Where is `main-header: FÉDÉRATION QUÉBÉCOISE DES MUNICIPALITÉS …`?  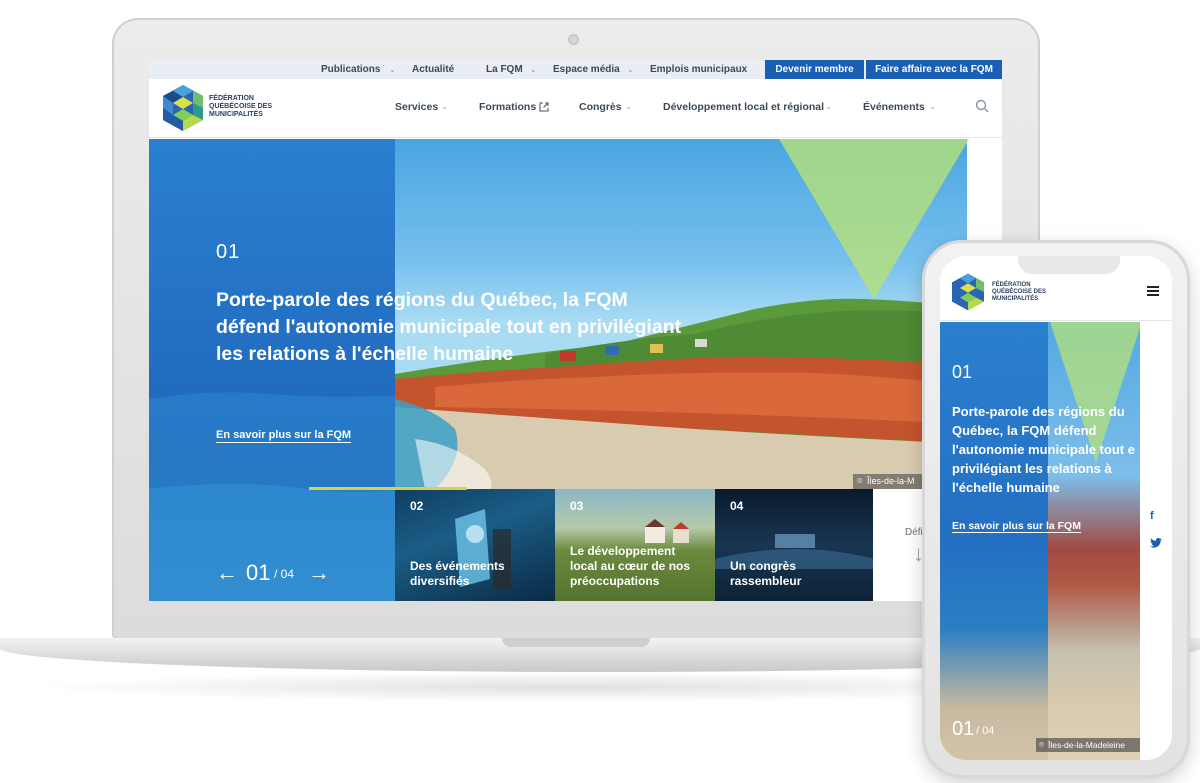 main-header: FÉDÉRATION QUÉBÉCOISE DES MUNICIPALITÉS … is located at coordinates (575, 108).